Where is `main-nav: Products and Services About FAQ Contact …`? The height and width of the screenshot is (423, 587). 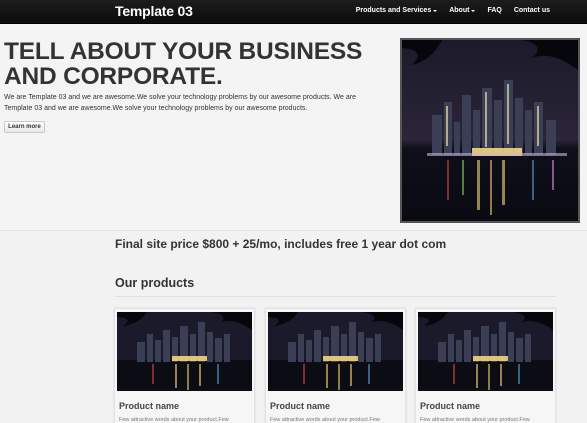
main-nav: Products and Services About FAQ Contact … is located at coordinates (453, 10).